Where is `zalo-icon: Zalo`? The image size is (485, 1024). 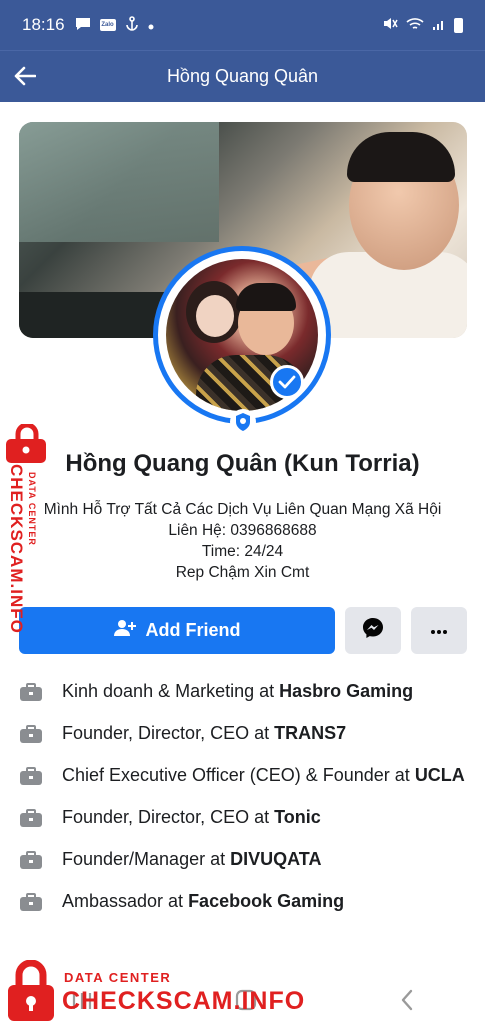 zalo-icon: Zalo is located at coordinates (107, 25).